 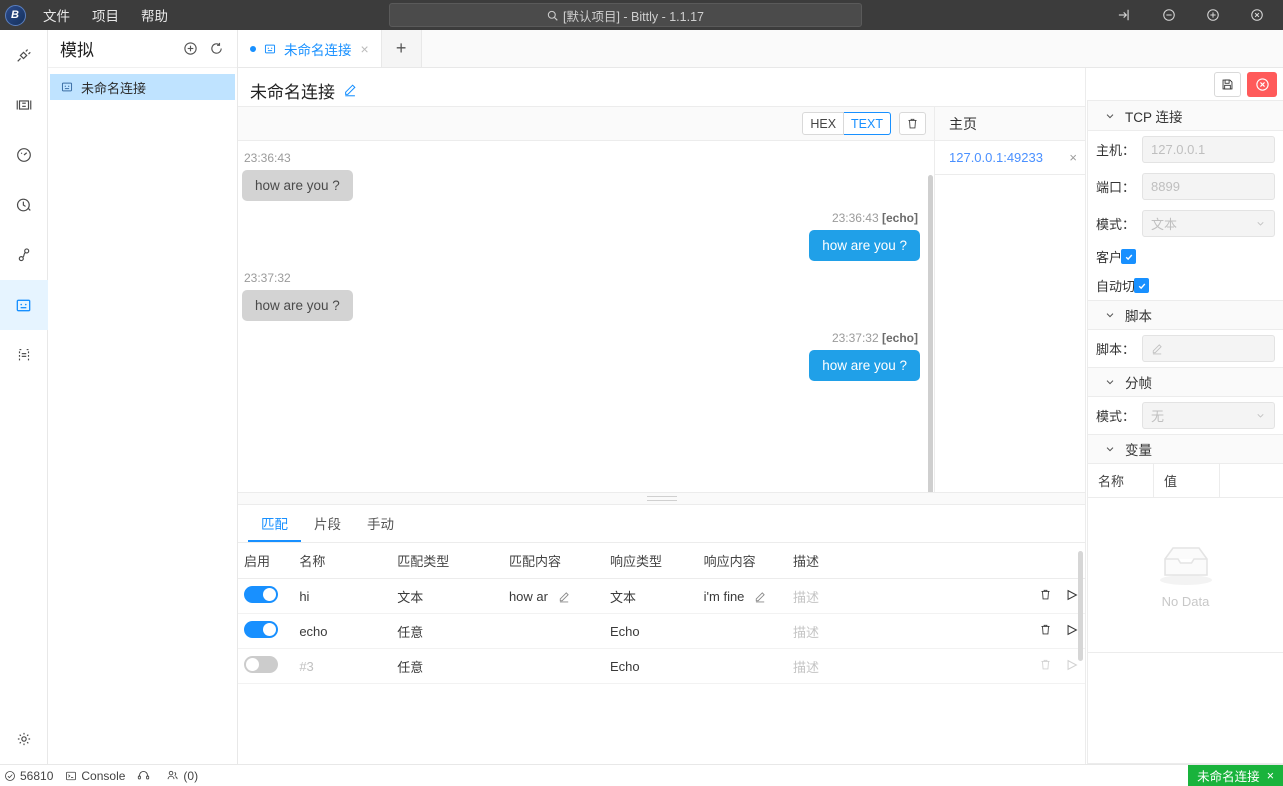 I want to click on message-time: 23:36:43 [echo], so click(x=874, y=218).